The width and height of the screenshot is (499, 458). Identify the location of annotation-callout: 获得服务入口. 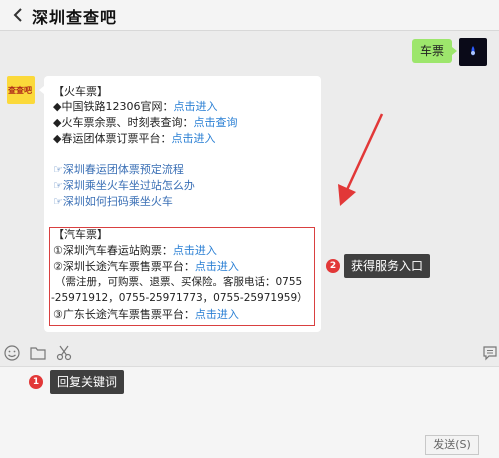
(387, 266).